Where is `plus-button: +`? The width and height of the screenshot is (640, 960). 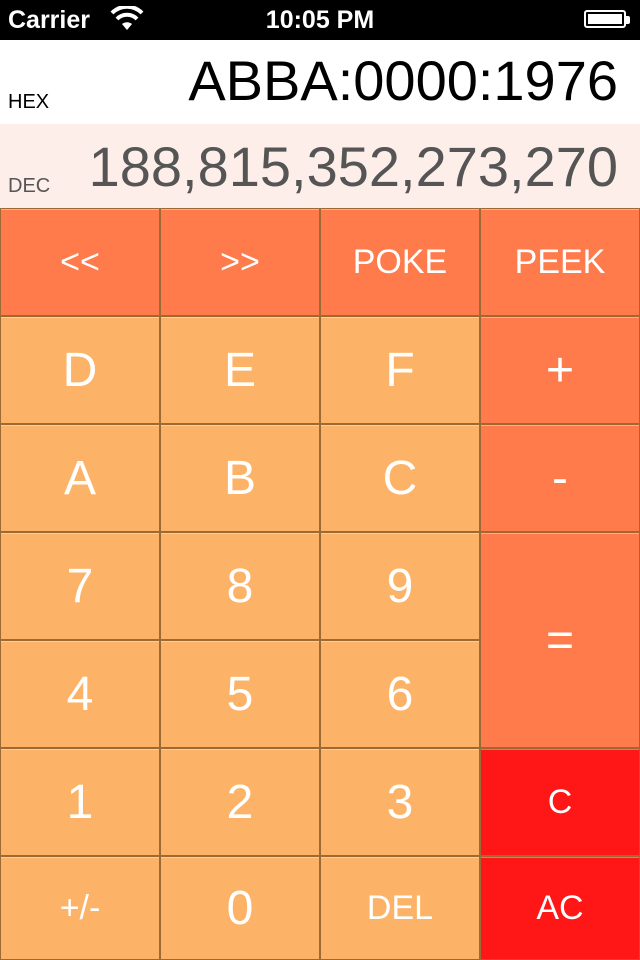
plus-button: + is located at coordinates (560, 370).